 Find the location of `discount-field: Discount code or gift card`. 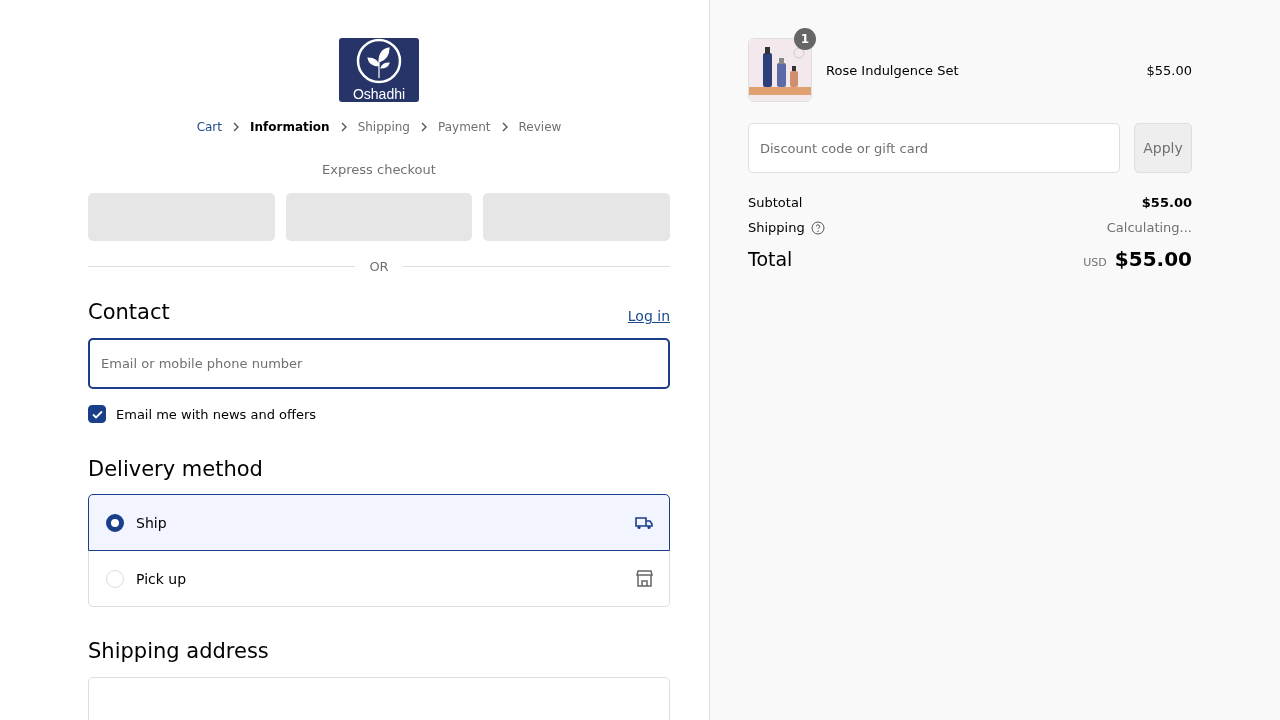

discount-field: Discount code or gift card is located at coordinates (934, 148).